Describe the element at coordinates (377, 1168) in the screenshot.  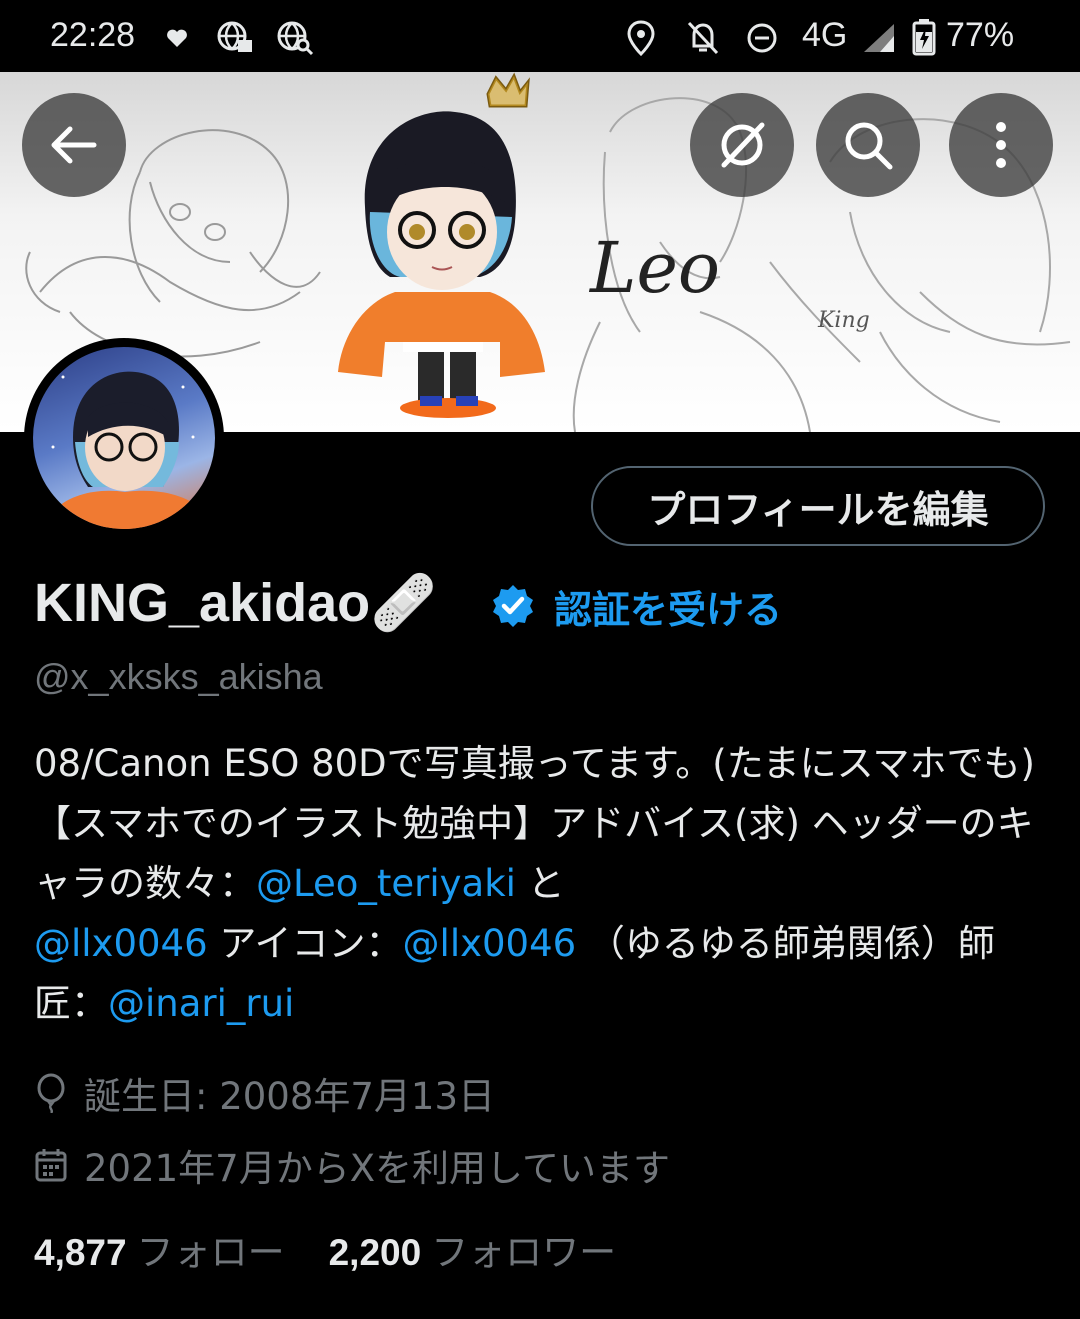
I see `joined-text: 2021年7月からXを利用しています` at that location.